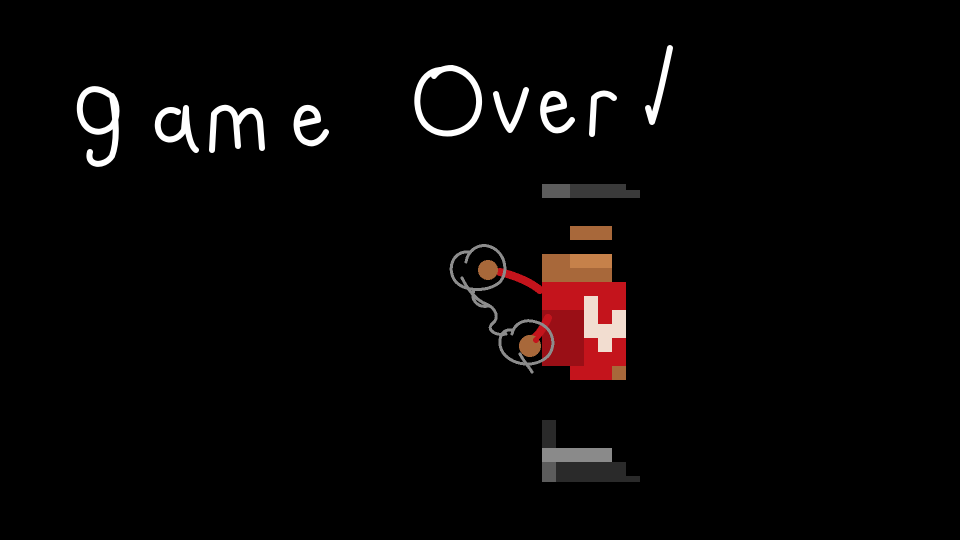 This screenshot has height=540, width=960. Describe the element at coordinates (591, 451) in the screenshot. I see `boots` at that location.